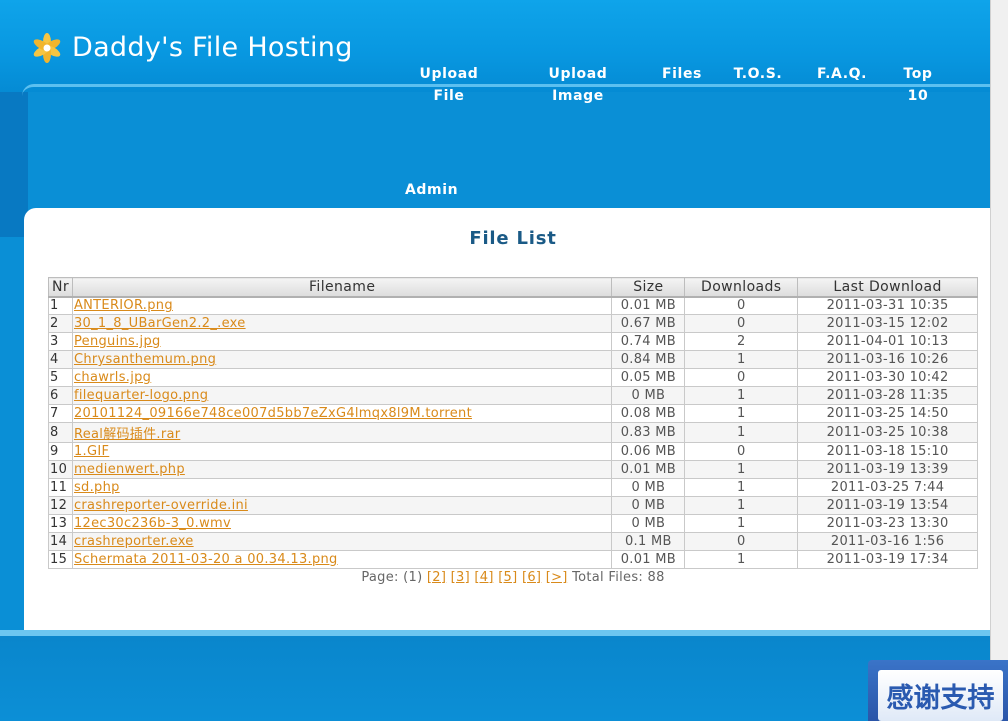  I want to click on support-badge: 感谢支持, so click(940, 695).